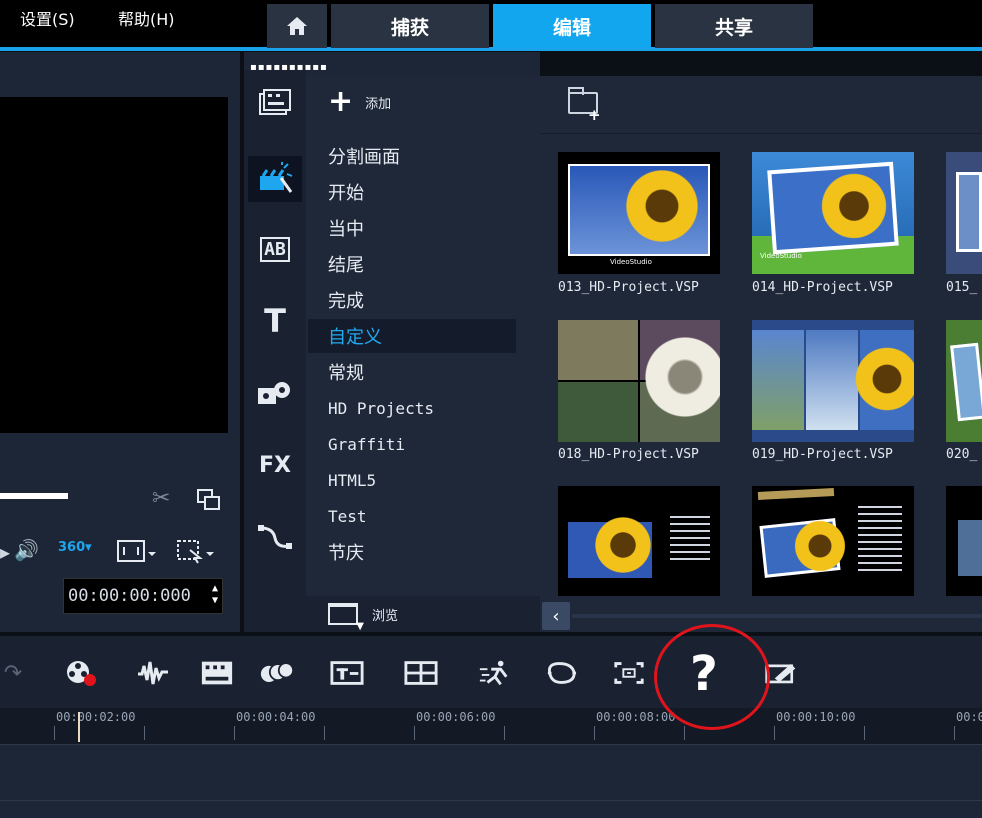  I want to click on playhead, so click(79, 727).